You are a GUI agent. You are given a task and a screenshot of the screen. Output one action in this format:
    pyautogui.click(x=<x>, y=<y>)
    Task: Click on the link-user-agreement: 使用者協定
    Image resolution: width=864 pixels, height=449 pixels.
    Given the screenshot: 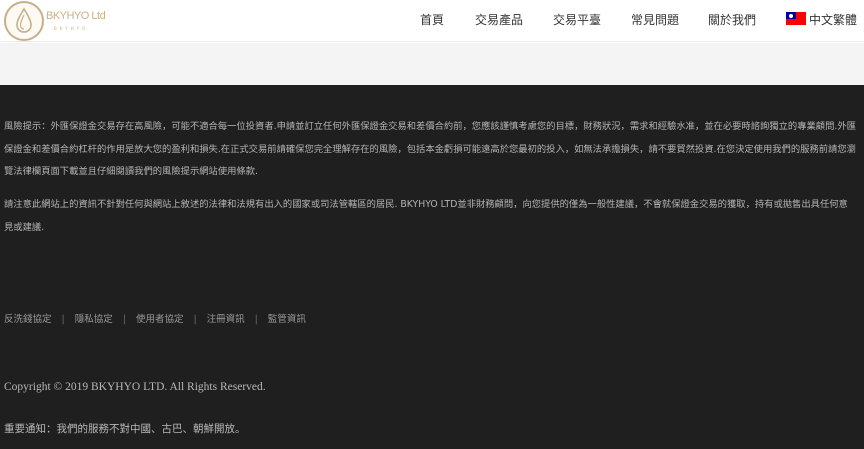 What is the action you would take?
    pyautogui.click(x=160, y=319)
    